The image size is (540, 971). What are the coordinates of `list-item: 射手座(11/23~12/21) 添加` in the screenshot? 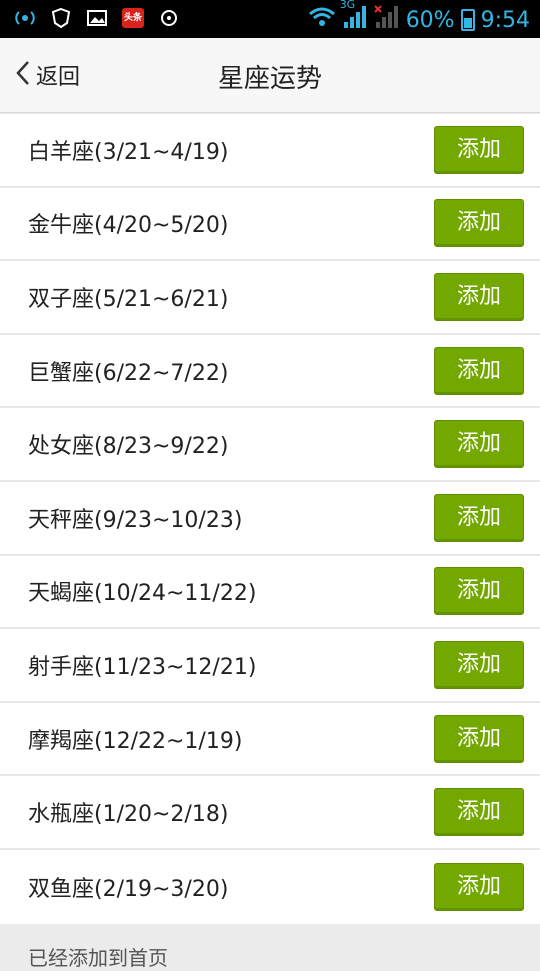 It's located at (270, 666).